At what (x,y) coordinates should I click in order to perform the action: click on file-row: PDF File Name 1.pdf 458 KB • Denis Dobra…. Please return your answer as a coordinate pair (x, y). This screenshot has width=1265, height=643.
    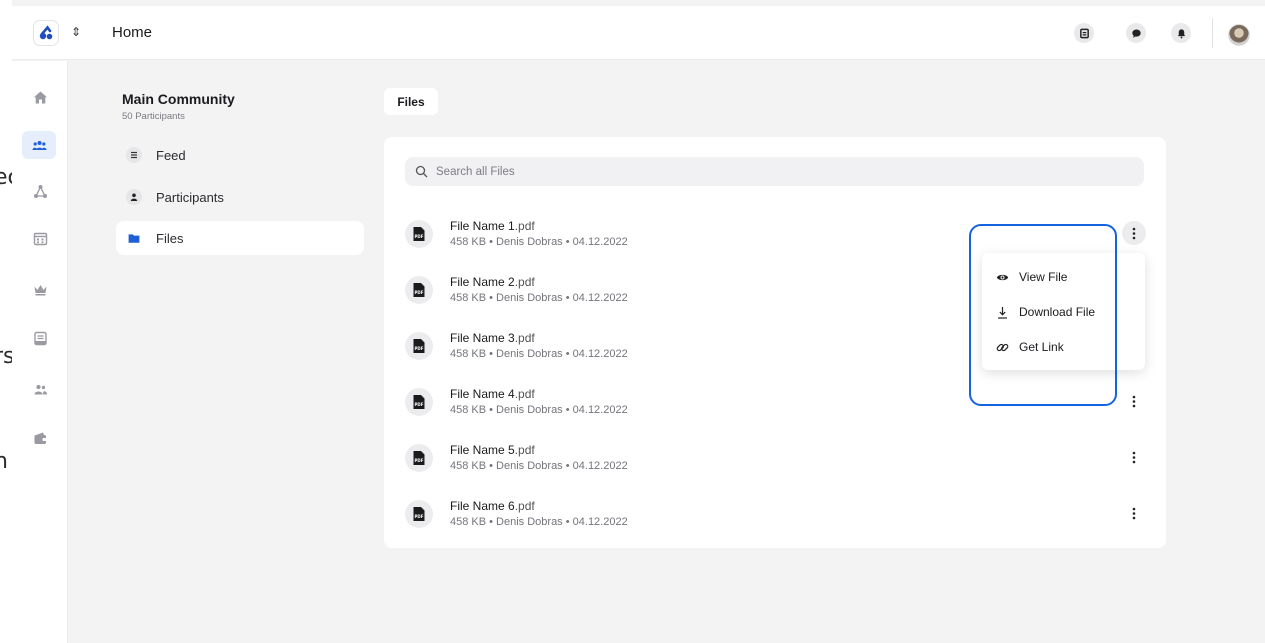
    Looking at the image, I should click on (775, 235).